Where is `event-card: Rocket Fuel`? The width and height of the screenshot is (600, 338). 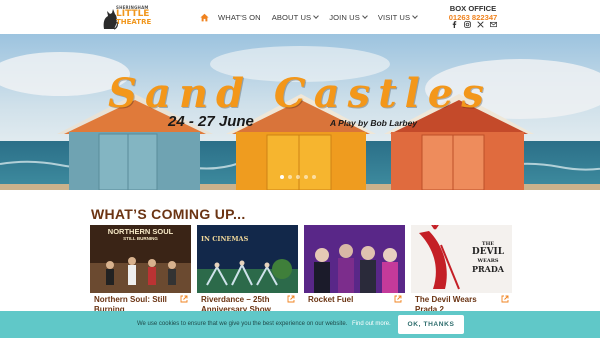
event-card: Rocket Fuel is located at coordinates (354, 270).